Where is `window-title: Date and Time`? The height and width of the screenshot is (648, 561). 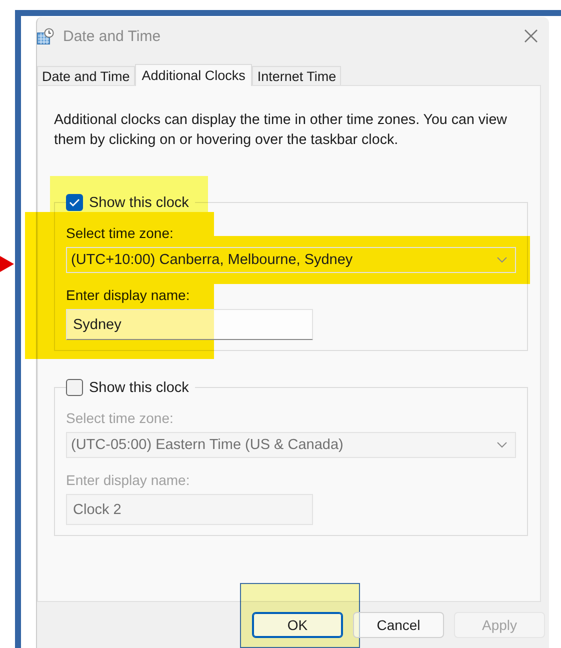
window-title: Date and Time is located at coordinates (112, 36).